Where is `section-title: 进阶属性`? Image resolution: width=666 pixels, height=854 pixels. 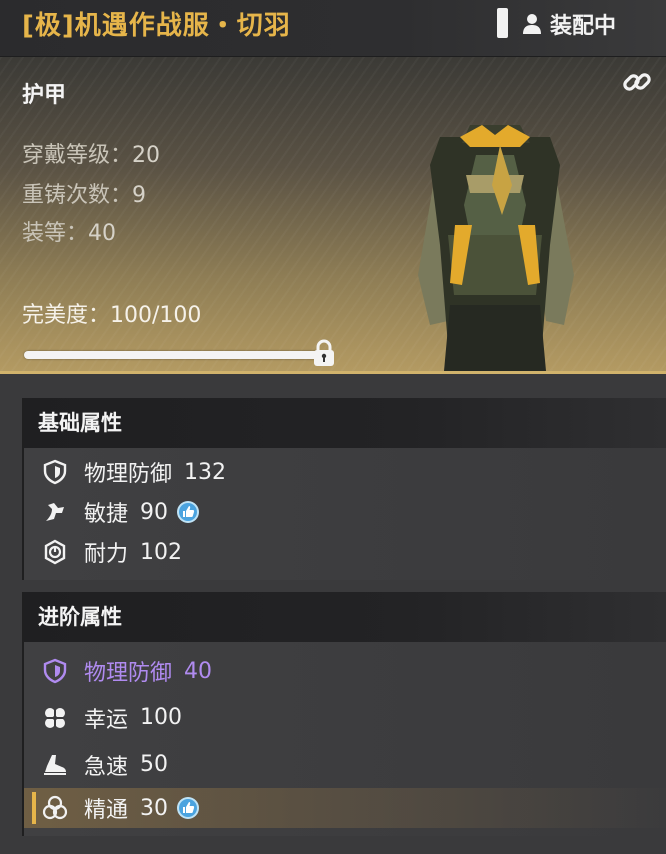 section-title: 进阶属性 is located at coordinates (345, 617).